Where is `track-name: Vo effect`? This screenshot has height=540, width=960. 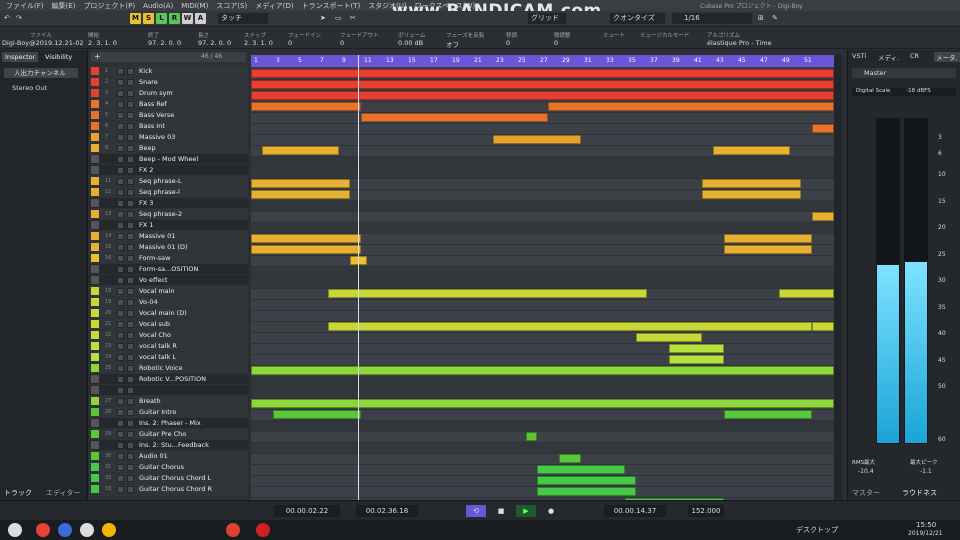
track-name: Vo effect is located at coordinates (153, 280).